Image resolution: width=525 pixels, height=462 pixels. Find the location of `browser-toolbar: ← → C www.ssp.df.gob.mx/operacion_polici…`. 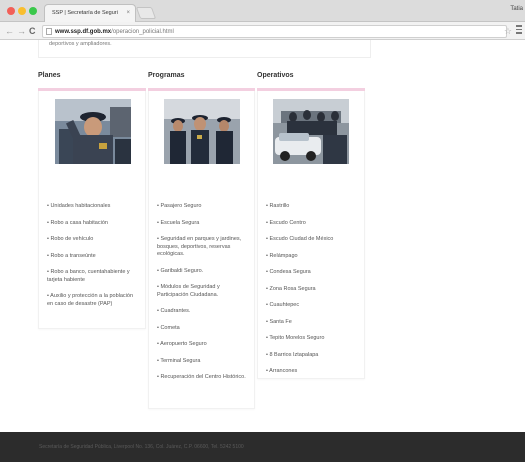

browser-toolbar: ← → C www.ssp.df.gob.mx/operacion_polici… is located at coordinates (262, 31).